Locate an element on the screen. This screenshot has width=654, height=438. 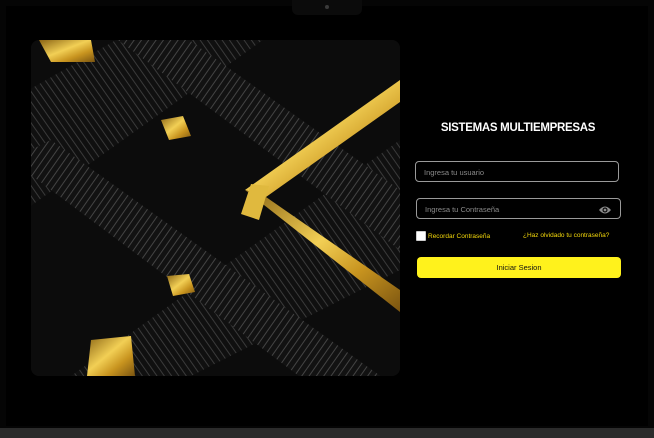
camera-icon is located at coordinates (327, 7).